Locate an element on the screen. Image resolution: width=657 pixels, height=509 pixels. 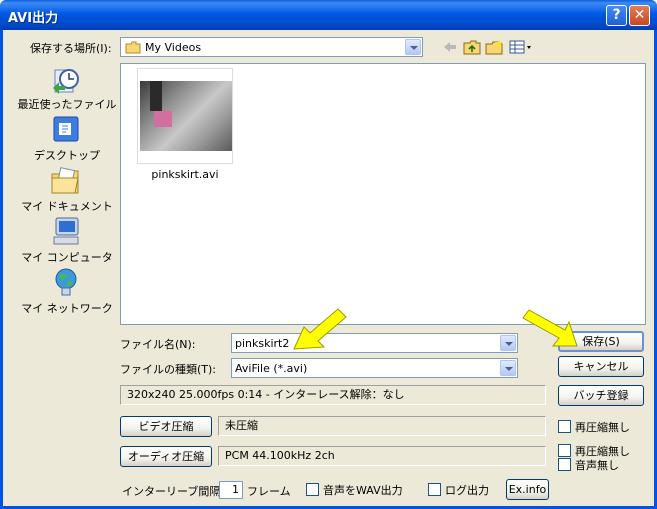
file-thumbnail is located at coordinates (185, 116).